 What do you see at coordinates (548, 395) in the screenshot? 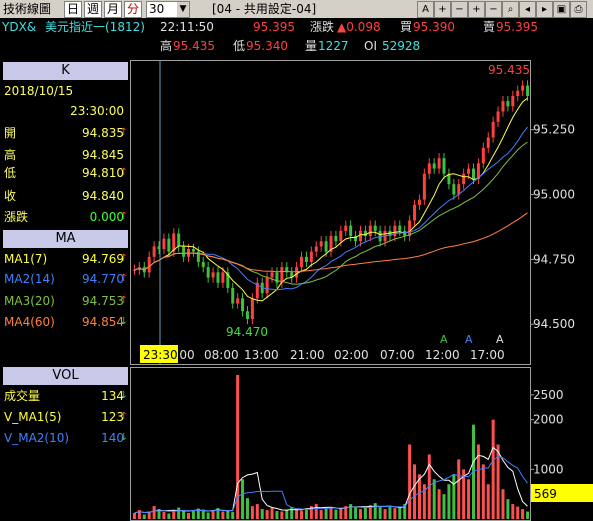
I see `y-tick-label: 2500` at bounding box center [548, 395].